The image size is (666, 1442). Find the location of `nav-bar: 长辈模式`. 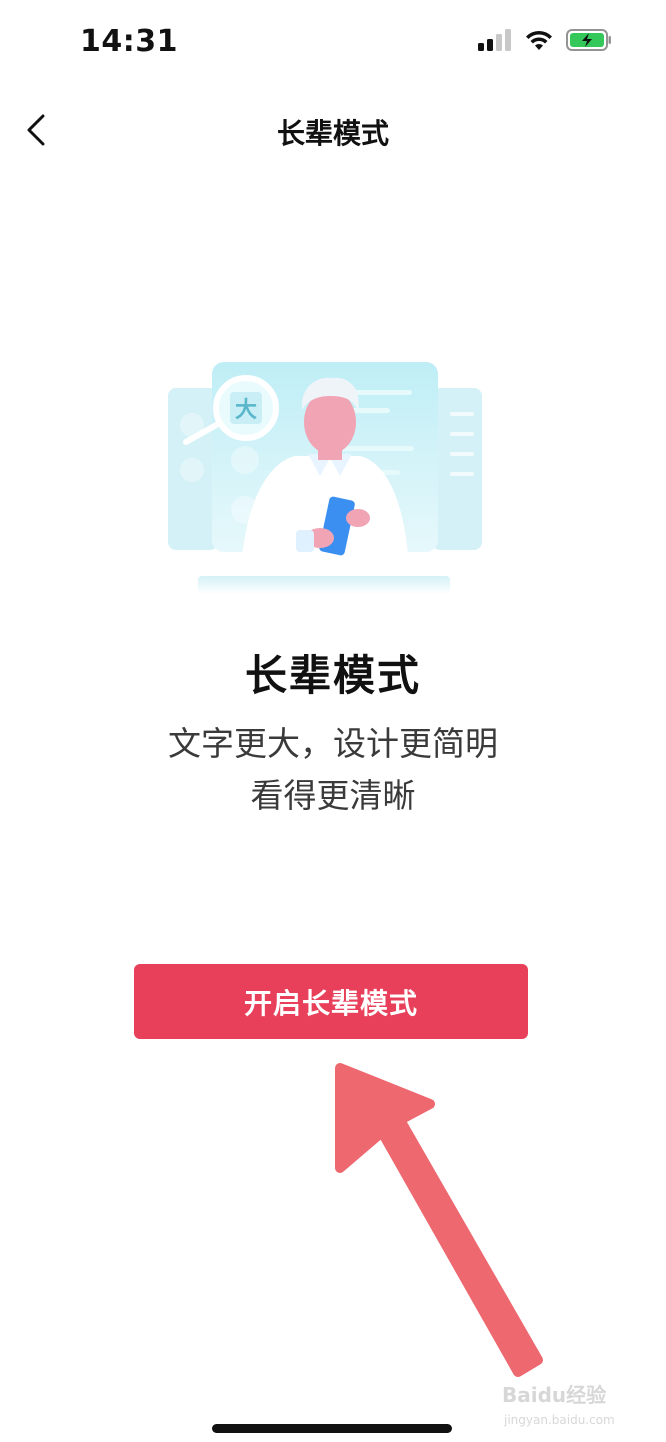

nav-bar: 长辈模式 is located at coordinates (333, 130).